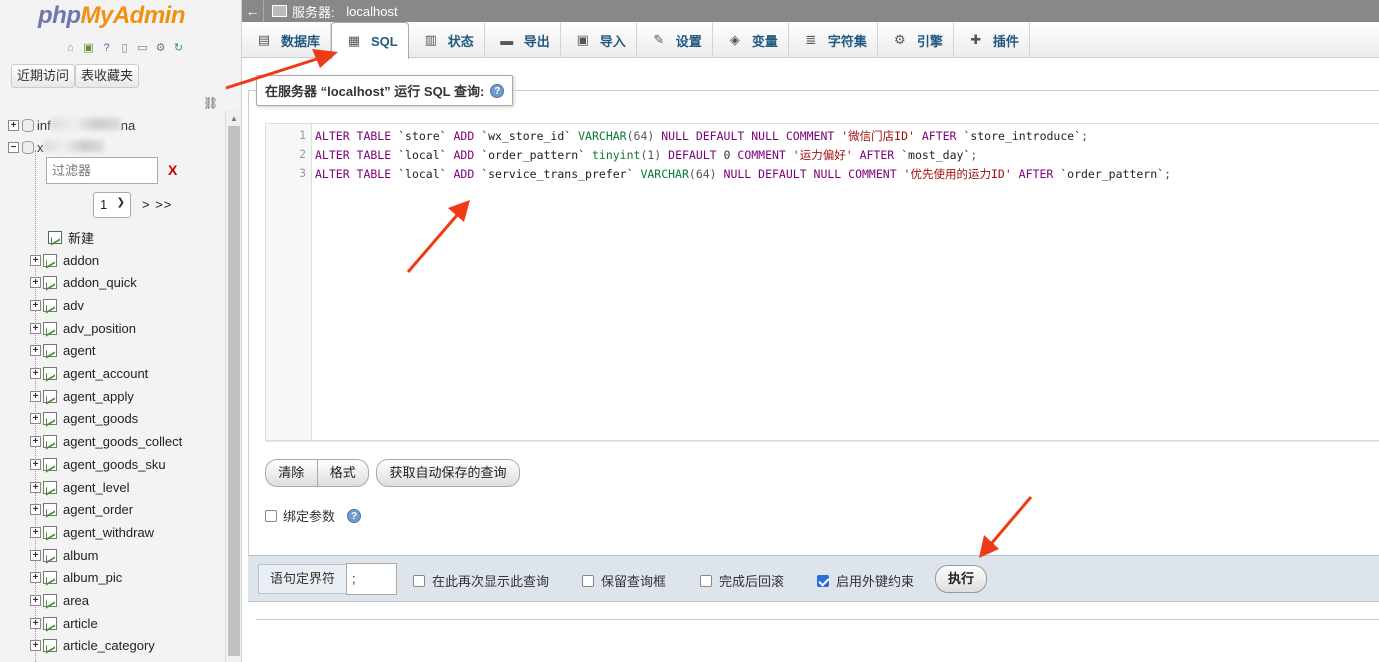  Describe the element at coordinates (111, 16) in the screenshot. I see `phpmyadmin-logo: phpMyAdmin` at that location.